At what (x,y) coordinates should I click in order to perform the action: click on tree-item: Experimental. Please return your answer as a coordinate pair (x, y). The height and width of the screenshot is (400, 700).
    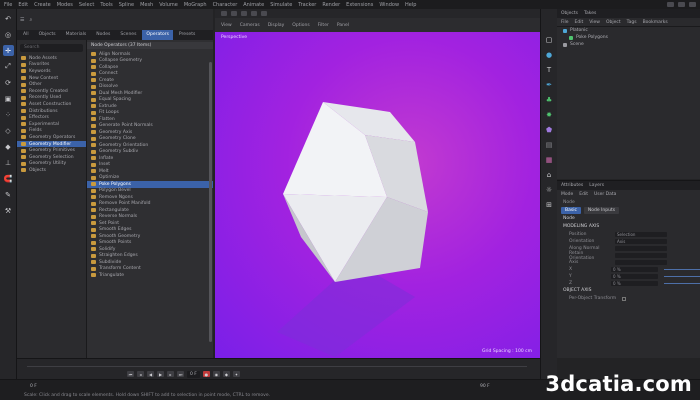
    Looking at the image, I should click on (51, 124).